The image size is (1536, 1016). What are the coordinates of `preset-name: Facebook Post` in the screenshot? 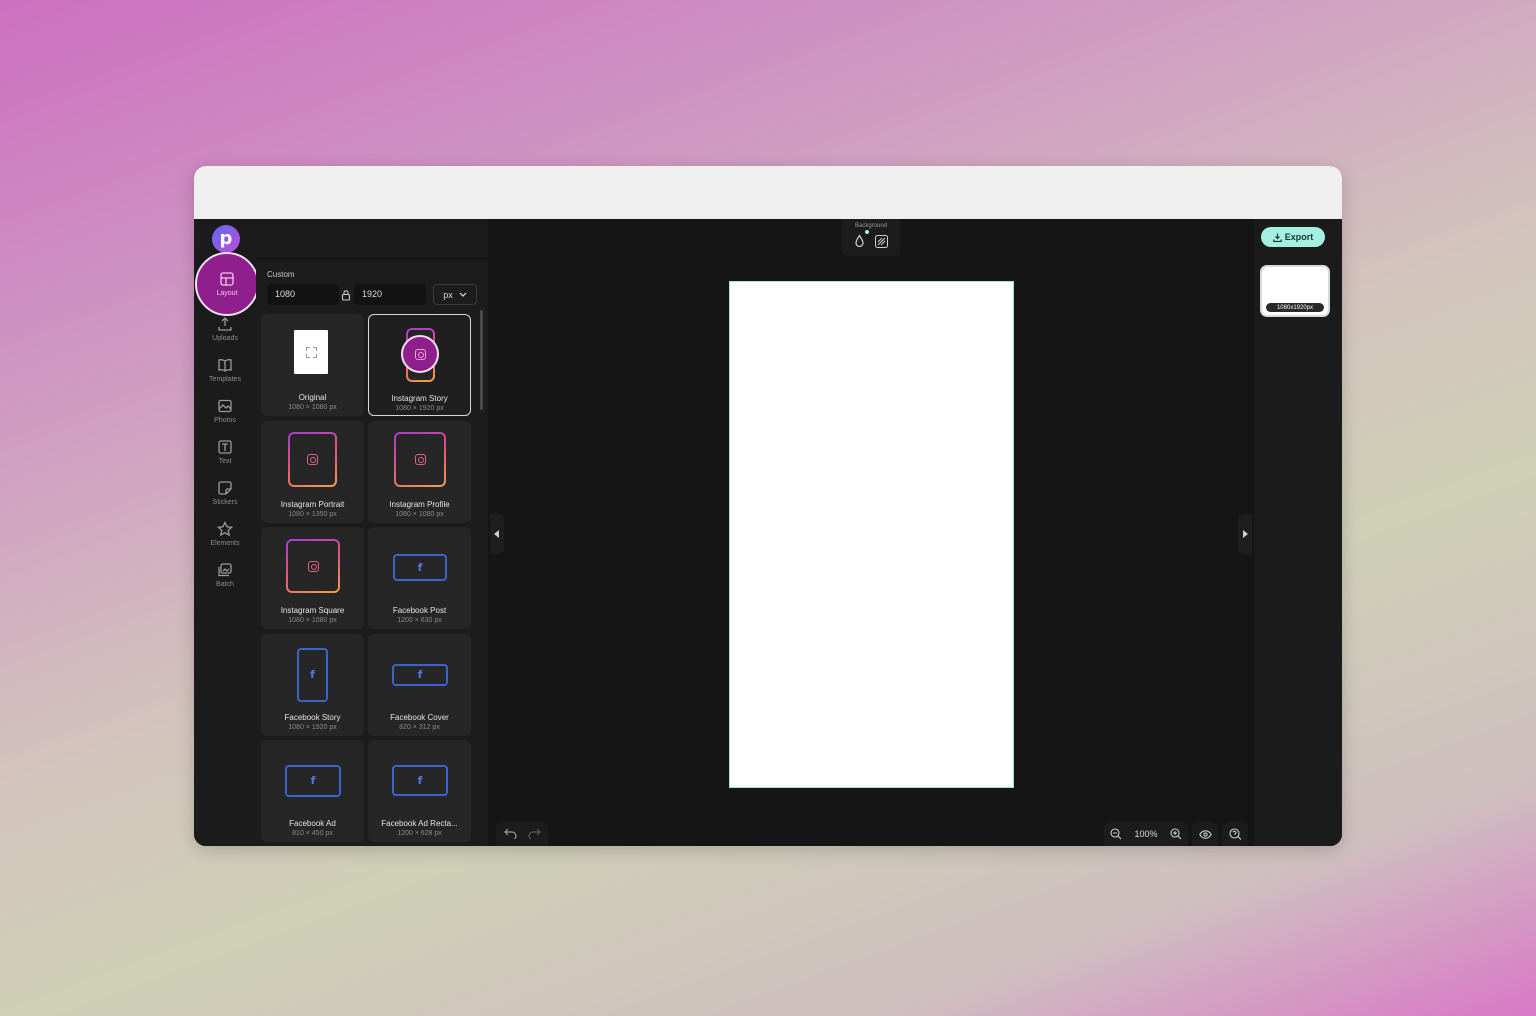 It's located at (419, 610).